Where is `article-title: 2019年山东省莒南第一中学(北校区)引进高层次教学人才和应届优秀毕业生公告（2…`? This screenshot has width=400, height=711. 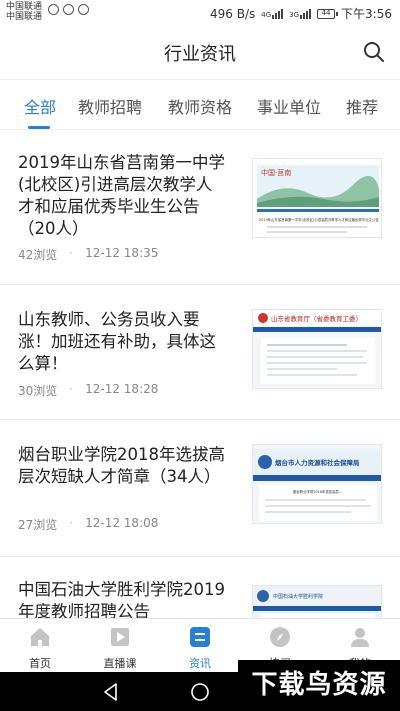 article-title: 2019年山东省莒南第一中学(北校区)引进高层次教学人才和应届优秀毕业生公告（2… is located at coordinates (123, 196).